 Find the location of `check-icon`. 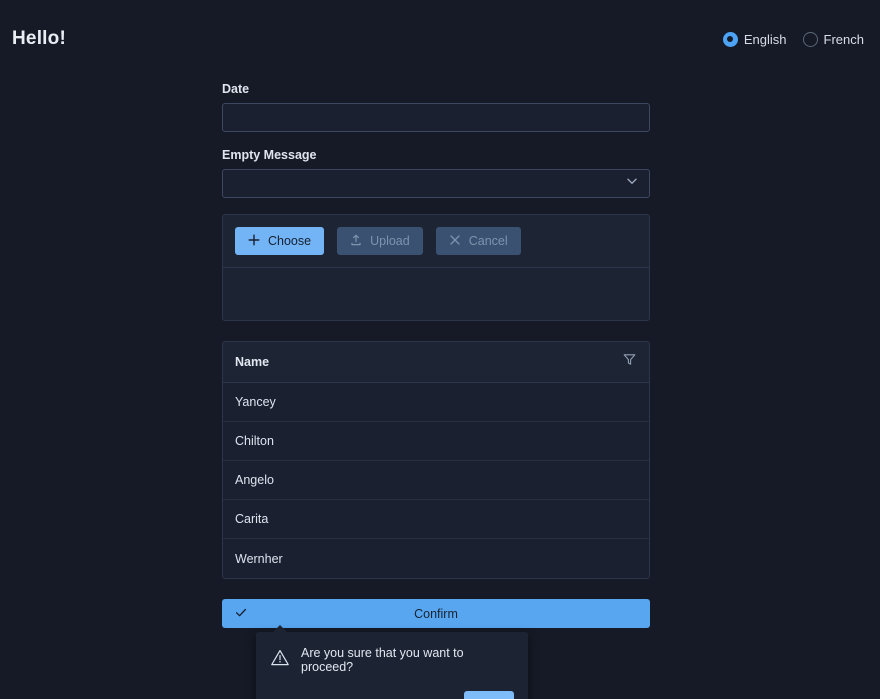

check-icon is located at coordinates (241, 613).